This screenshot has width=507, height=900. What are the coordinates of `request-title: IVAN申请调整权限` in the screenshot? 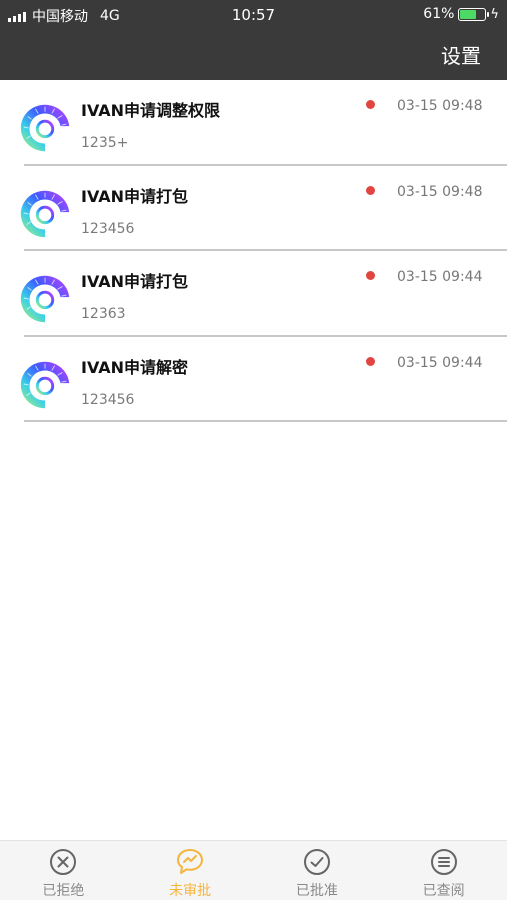 It's located at (151, 110).